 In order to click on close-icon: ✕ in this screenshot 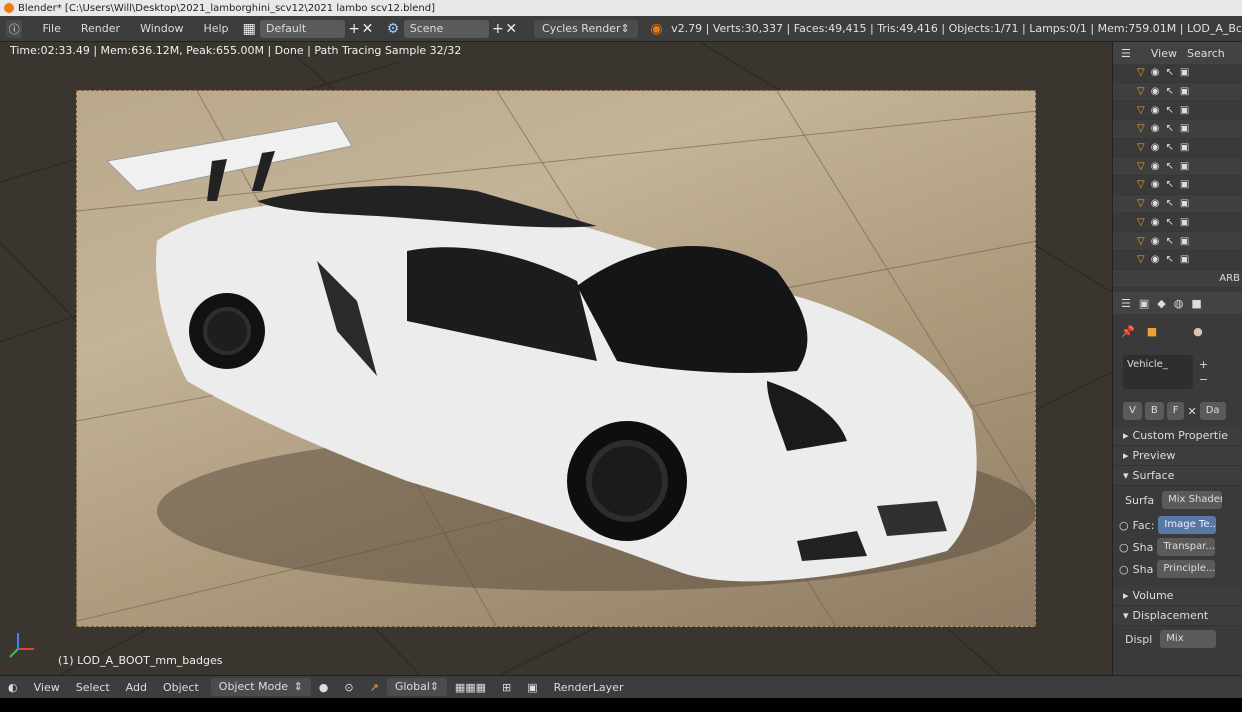, I will do `click(1191, 411)`.